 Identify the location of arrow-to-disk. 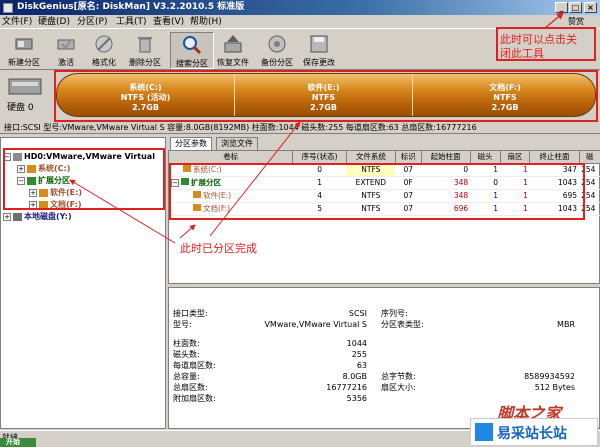
(255, 179).